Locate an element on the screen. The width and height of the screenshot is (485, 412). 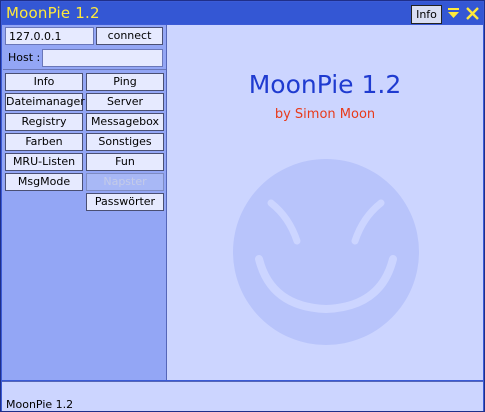
menu-button-napster: Napster is located at coordinates (125, 182).